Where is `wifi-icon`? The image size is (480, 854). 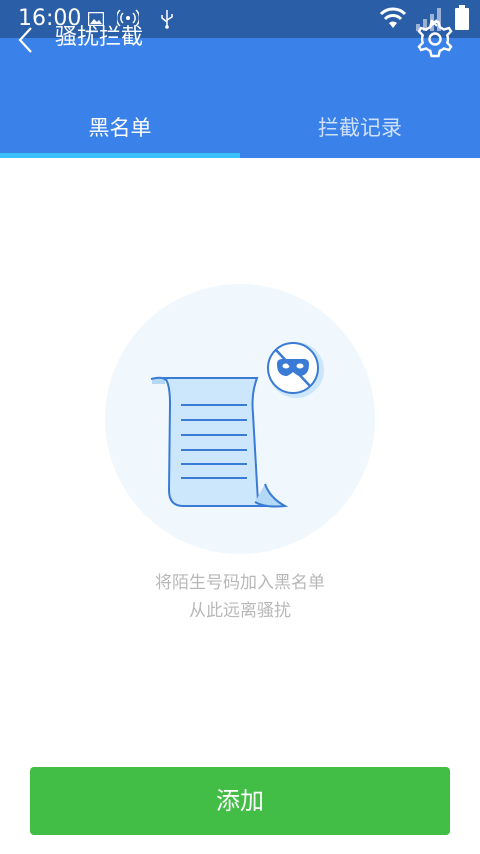 wifi-icon is located at coordinates (393, 17).